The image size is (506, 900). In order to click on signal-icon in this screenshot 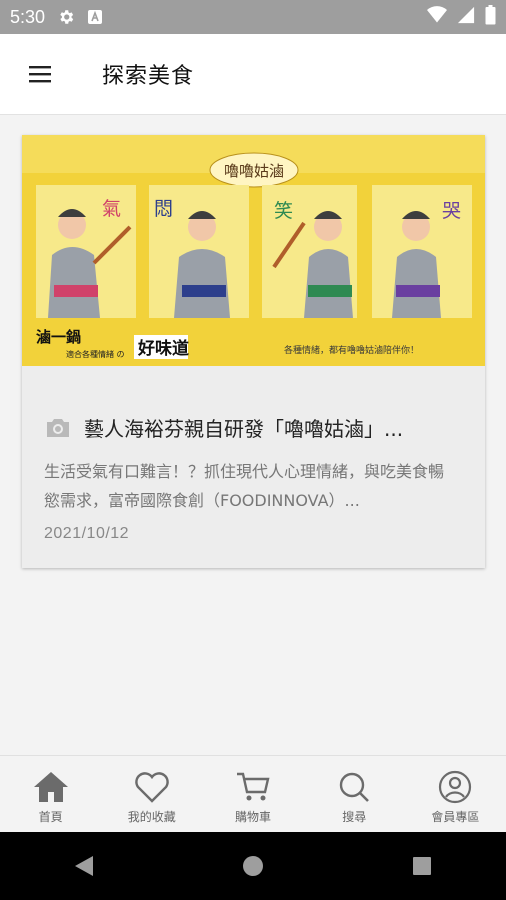, I will do `click(466, 17)`.